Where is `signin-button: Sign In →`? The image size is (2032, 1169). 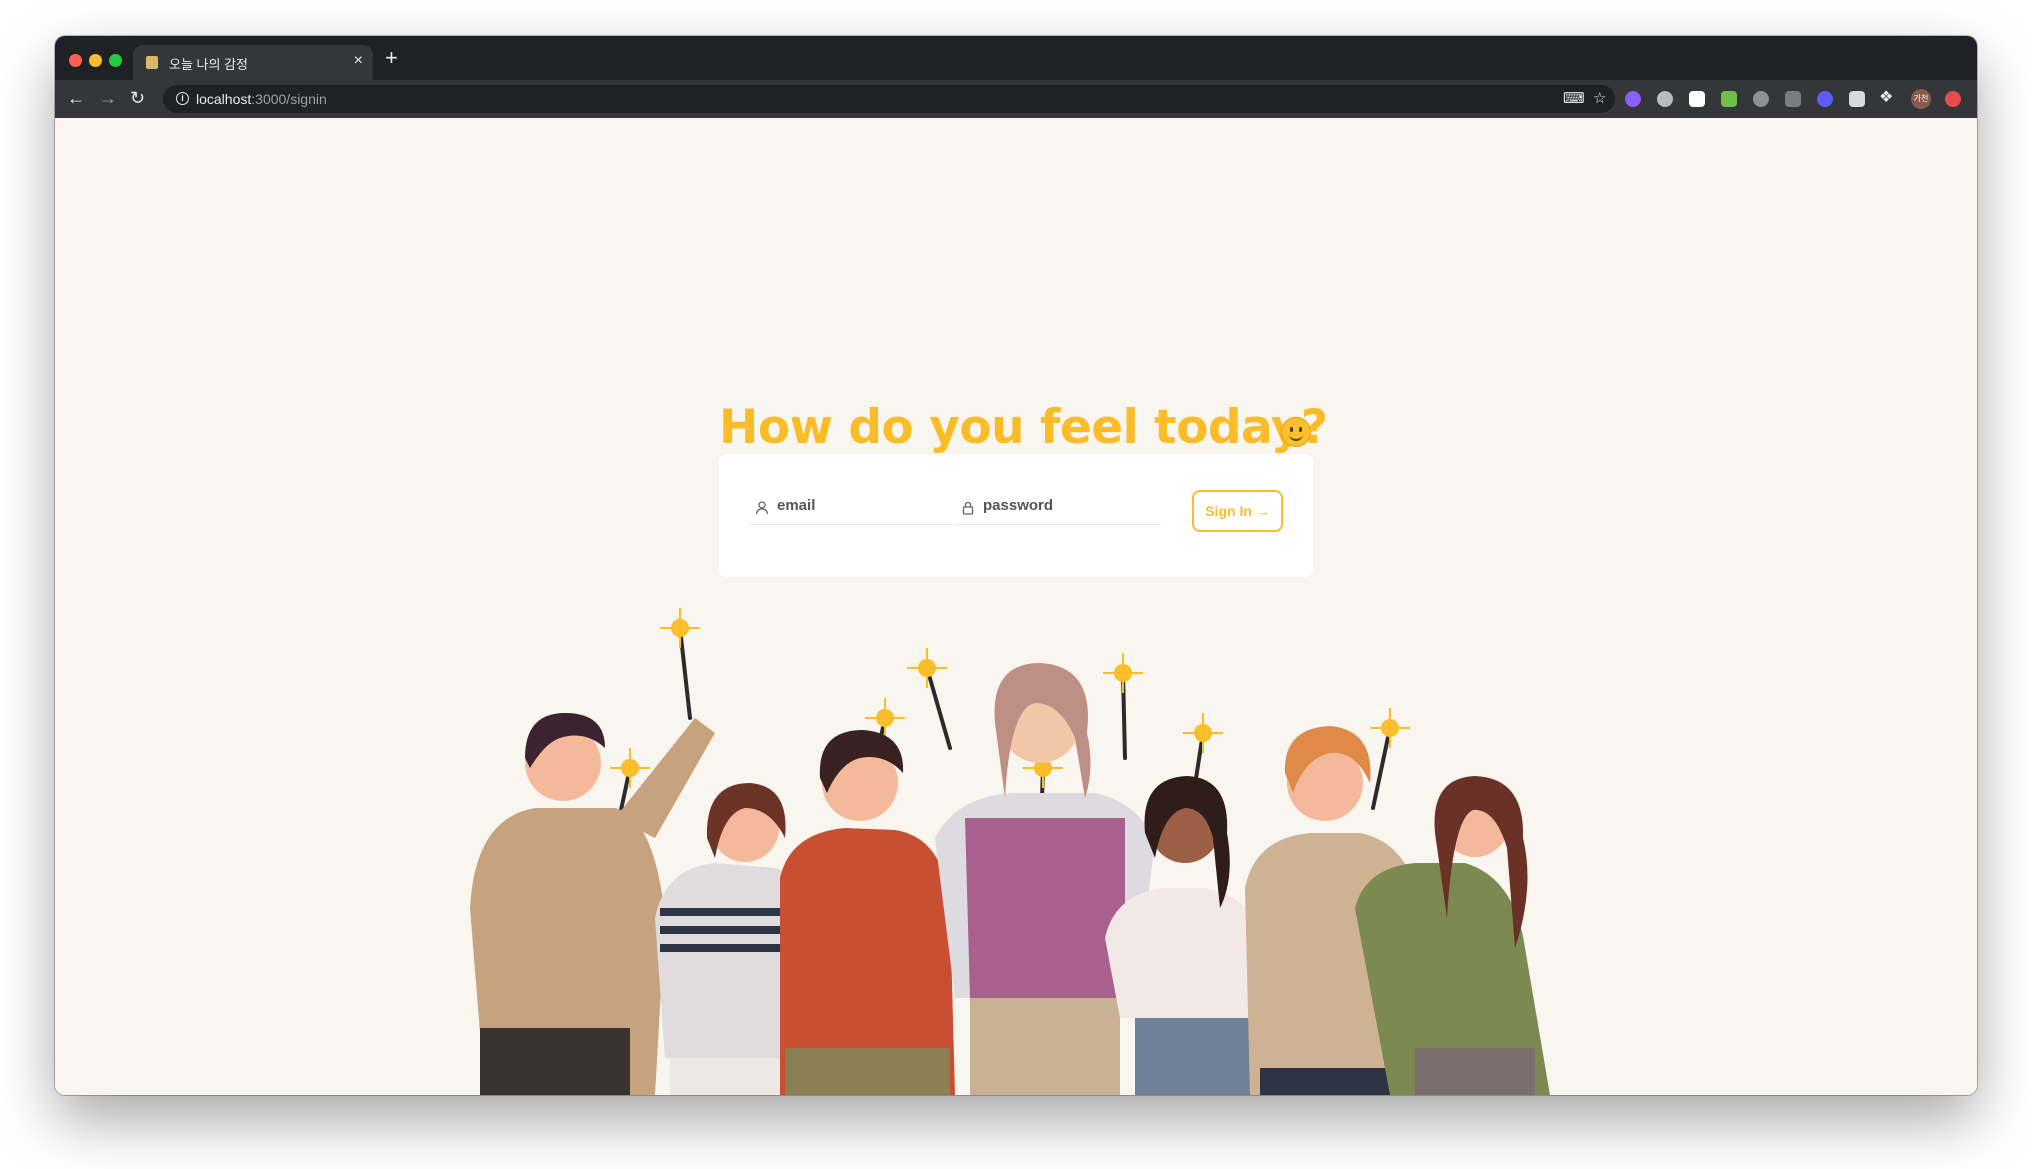 signin-button: Sign In → is located at coordinates (1237, 511).